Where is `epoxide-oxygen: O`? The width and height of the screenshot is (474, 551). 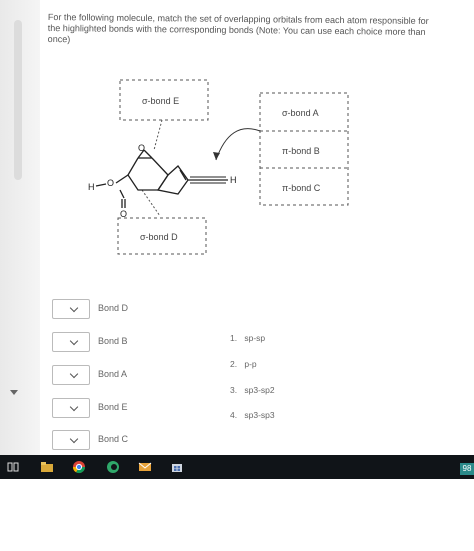 epoxide-oxygen: O is located at coordinates (141, 148).